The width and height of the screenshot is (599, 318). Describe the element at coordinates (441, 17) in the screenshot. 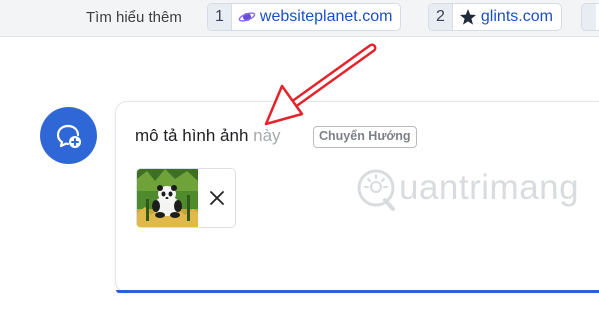

I see `source-index: 2` at that location.